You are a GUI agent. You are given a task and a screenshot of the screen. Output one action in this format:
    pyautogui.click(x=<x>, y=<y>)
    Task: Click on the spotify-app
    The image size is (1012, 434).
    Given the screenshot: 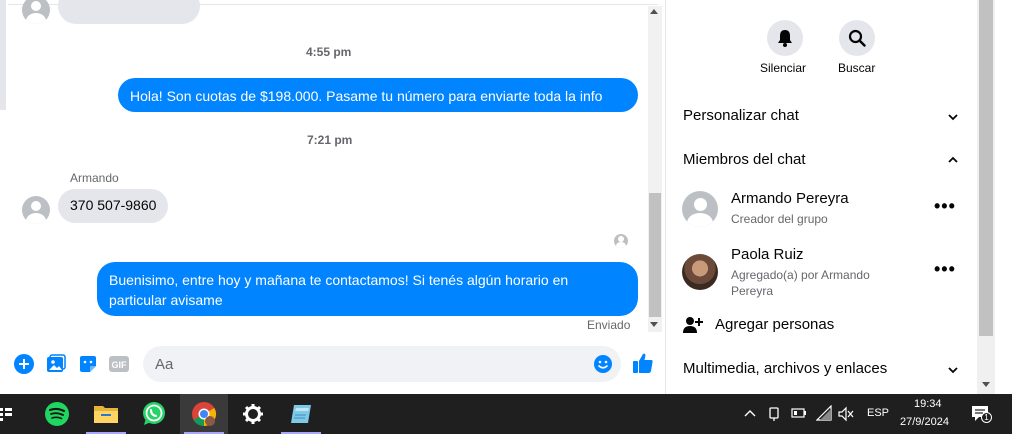 What is the action you would take?
    pyautogui.click(x=57, y=414)
    